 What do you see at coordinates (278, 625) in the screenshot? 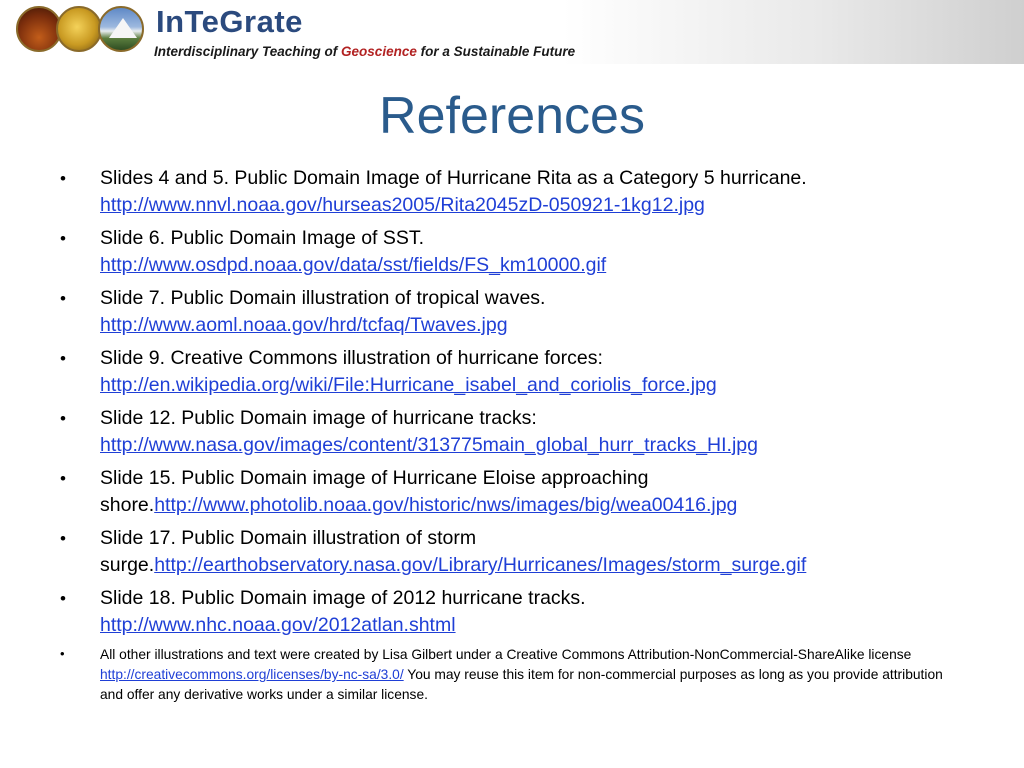
I see `reference-link: http://www.nhc.noaa.gov/2012atlan.shtml` at bounding box center [278, 625].